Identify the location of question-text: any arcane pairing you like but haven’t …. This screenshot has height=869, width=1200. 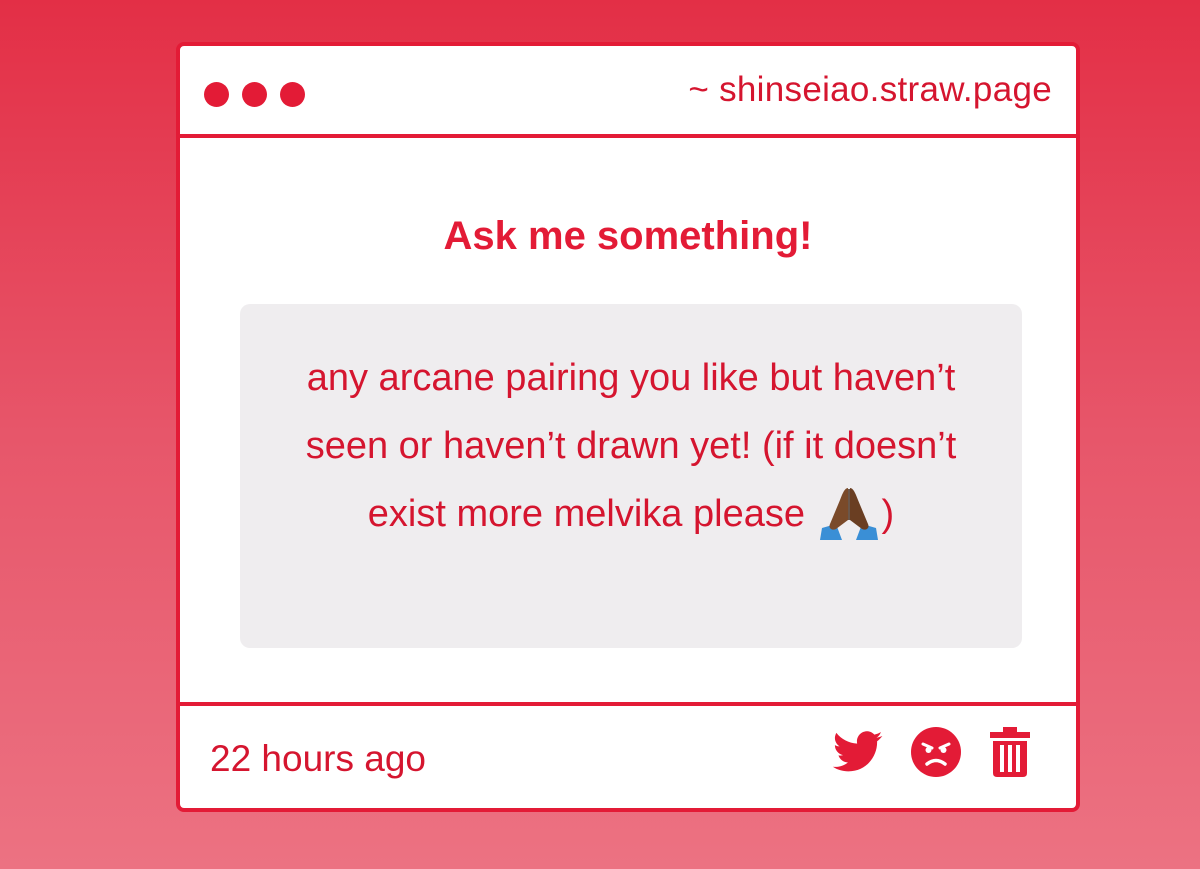
(631, 446).